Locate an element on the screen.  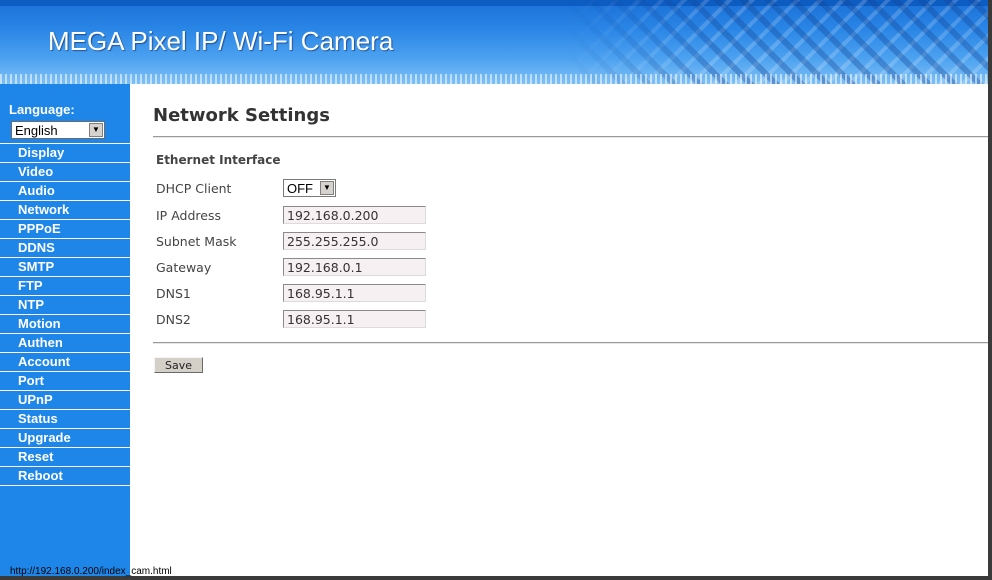
dns2-field is located at coordinates (354, 319).